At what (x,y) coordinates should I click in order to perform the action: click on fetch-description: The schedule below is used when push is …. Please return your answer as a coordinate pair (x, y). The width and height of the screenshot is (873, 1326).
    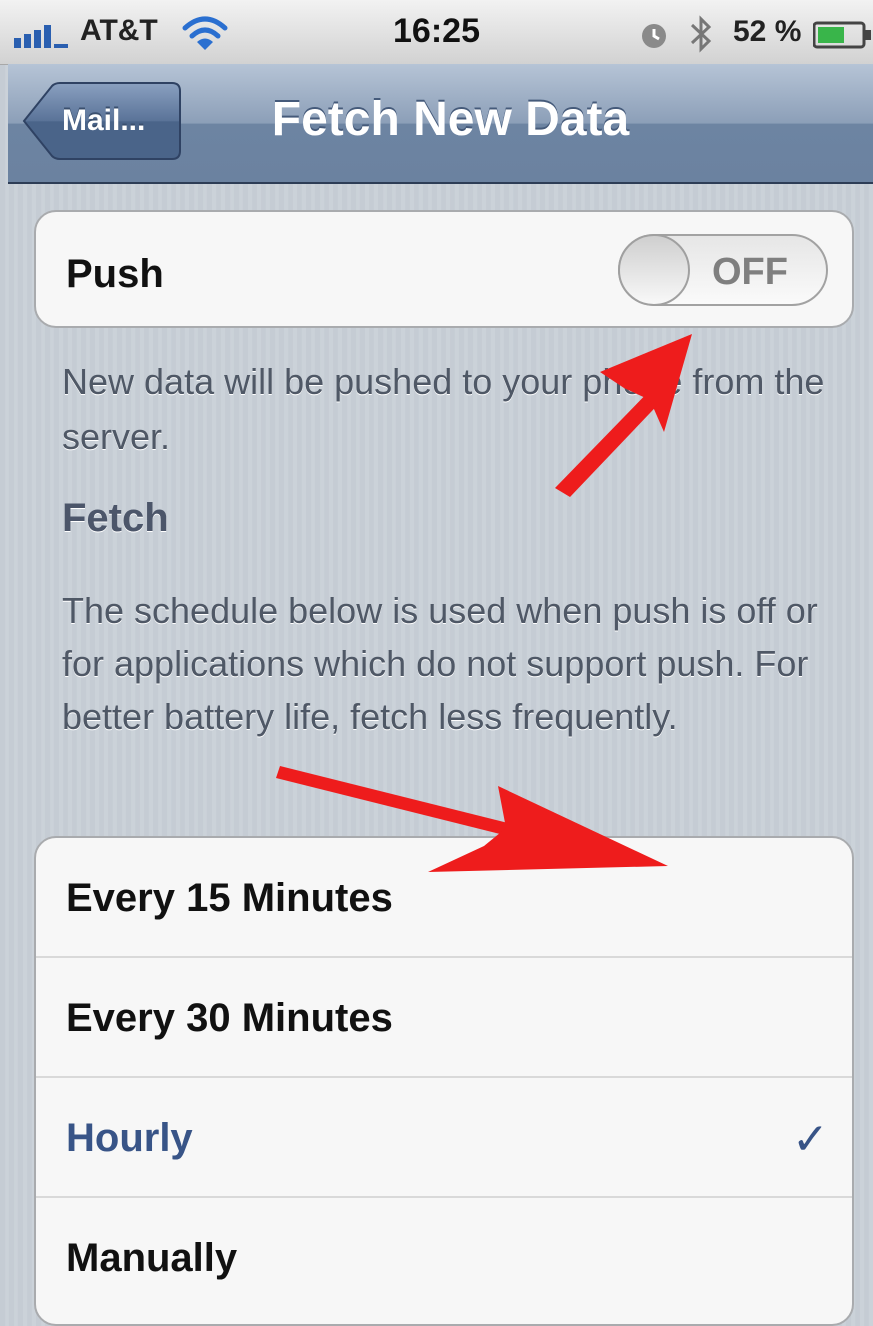
    Looking at the image, I should click on (440, 663).